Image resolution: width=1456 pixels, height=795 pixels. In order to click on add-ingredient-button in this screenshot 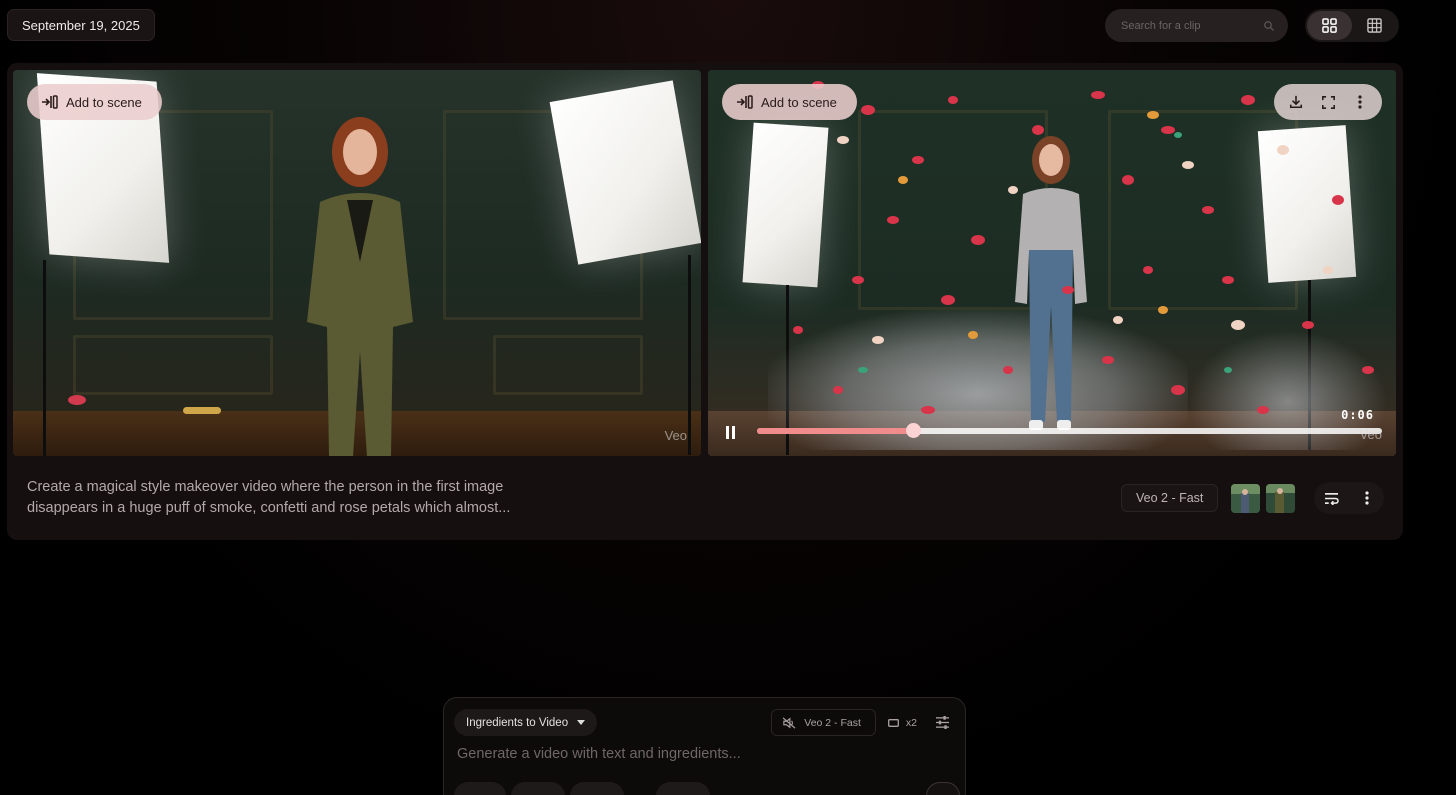, I will do `click(683, 788)`.